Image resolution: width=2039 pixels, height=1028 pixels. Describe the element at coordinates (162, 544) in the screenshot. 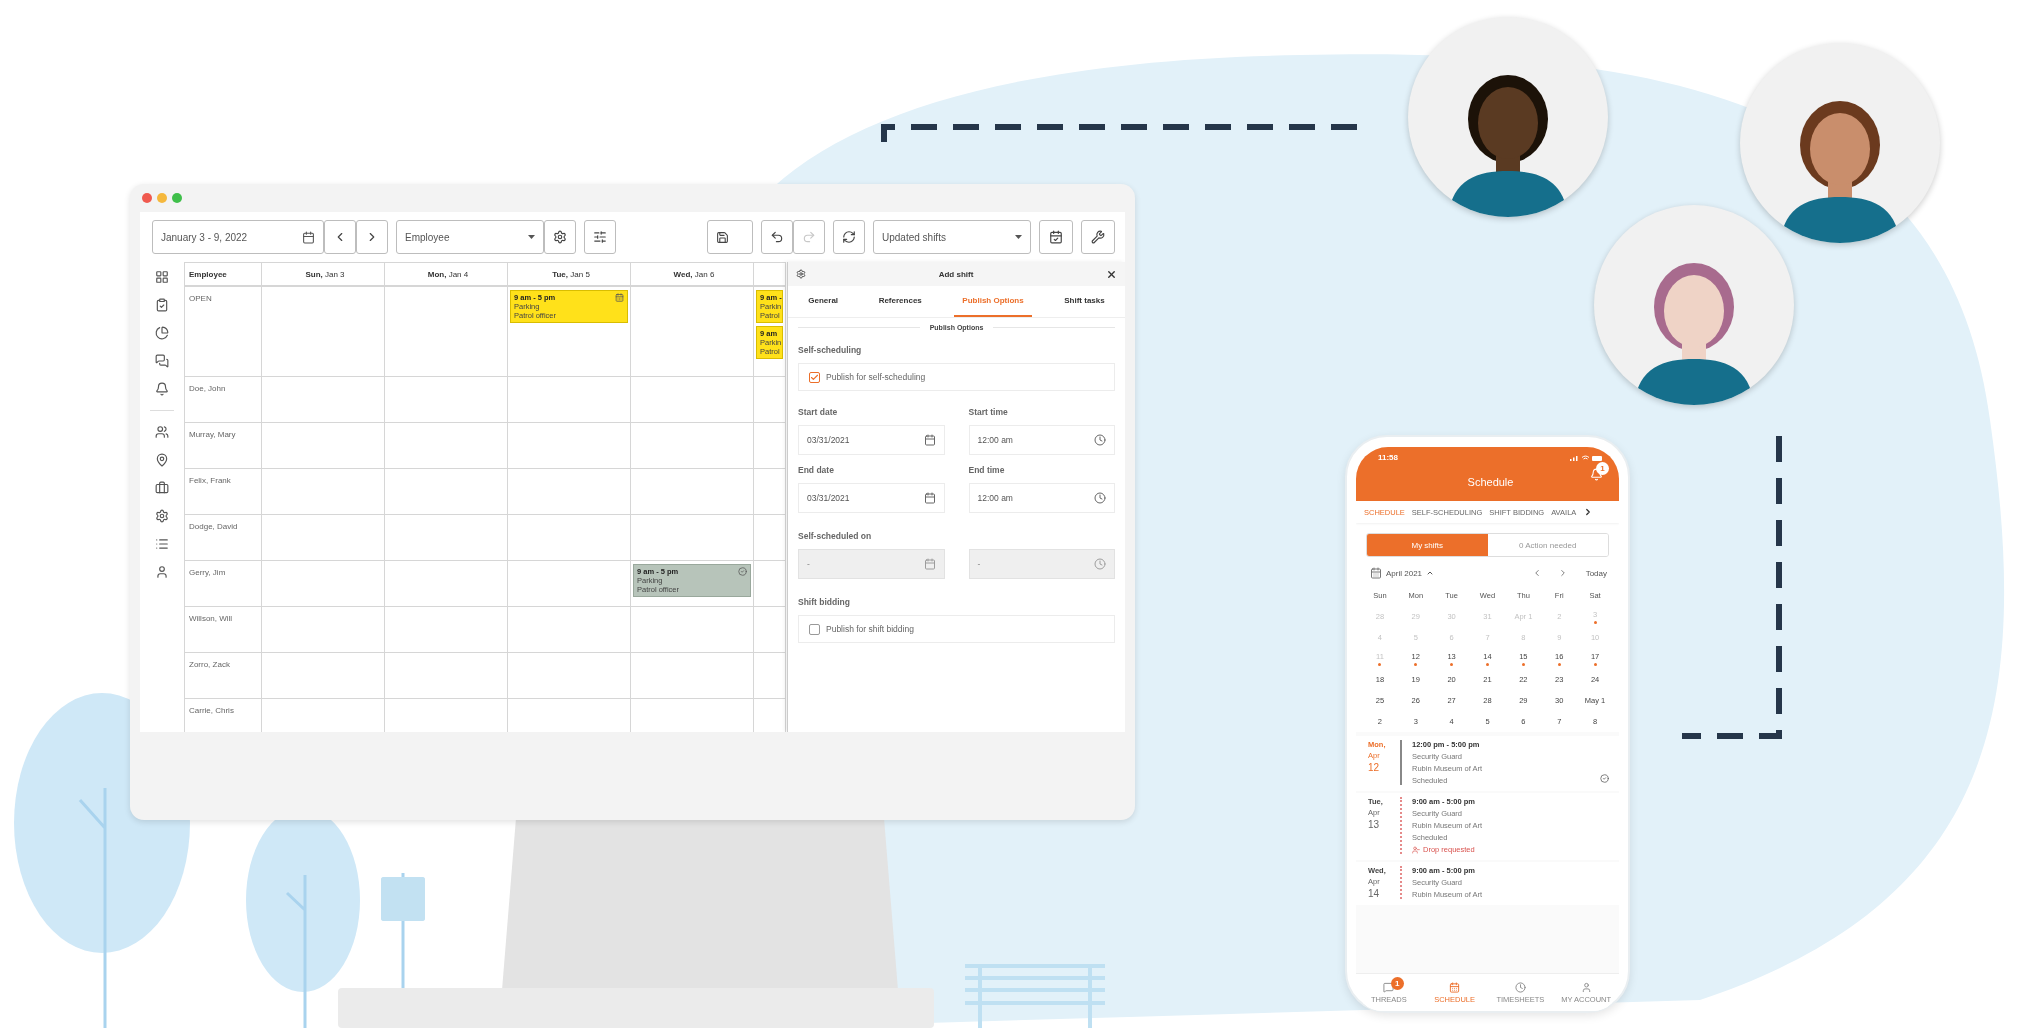

I see `list-icon` at that location.